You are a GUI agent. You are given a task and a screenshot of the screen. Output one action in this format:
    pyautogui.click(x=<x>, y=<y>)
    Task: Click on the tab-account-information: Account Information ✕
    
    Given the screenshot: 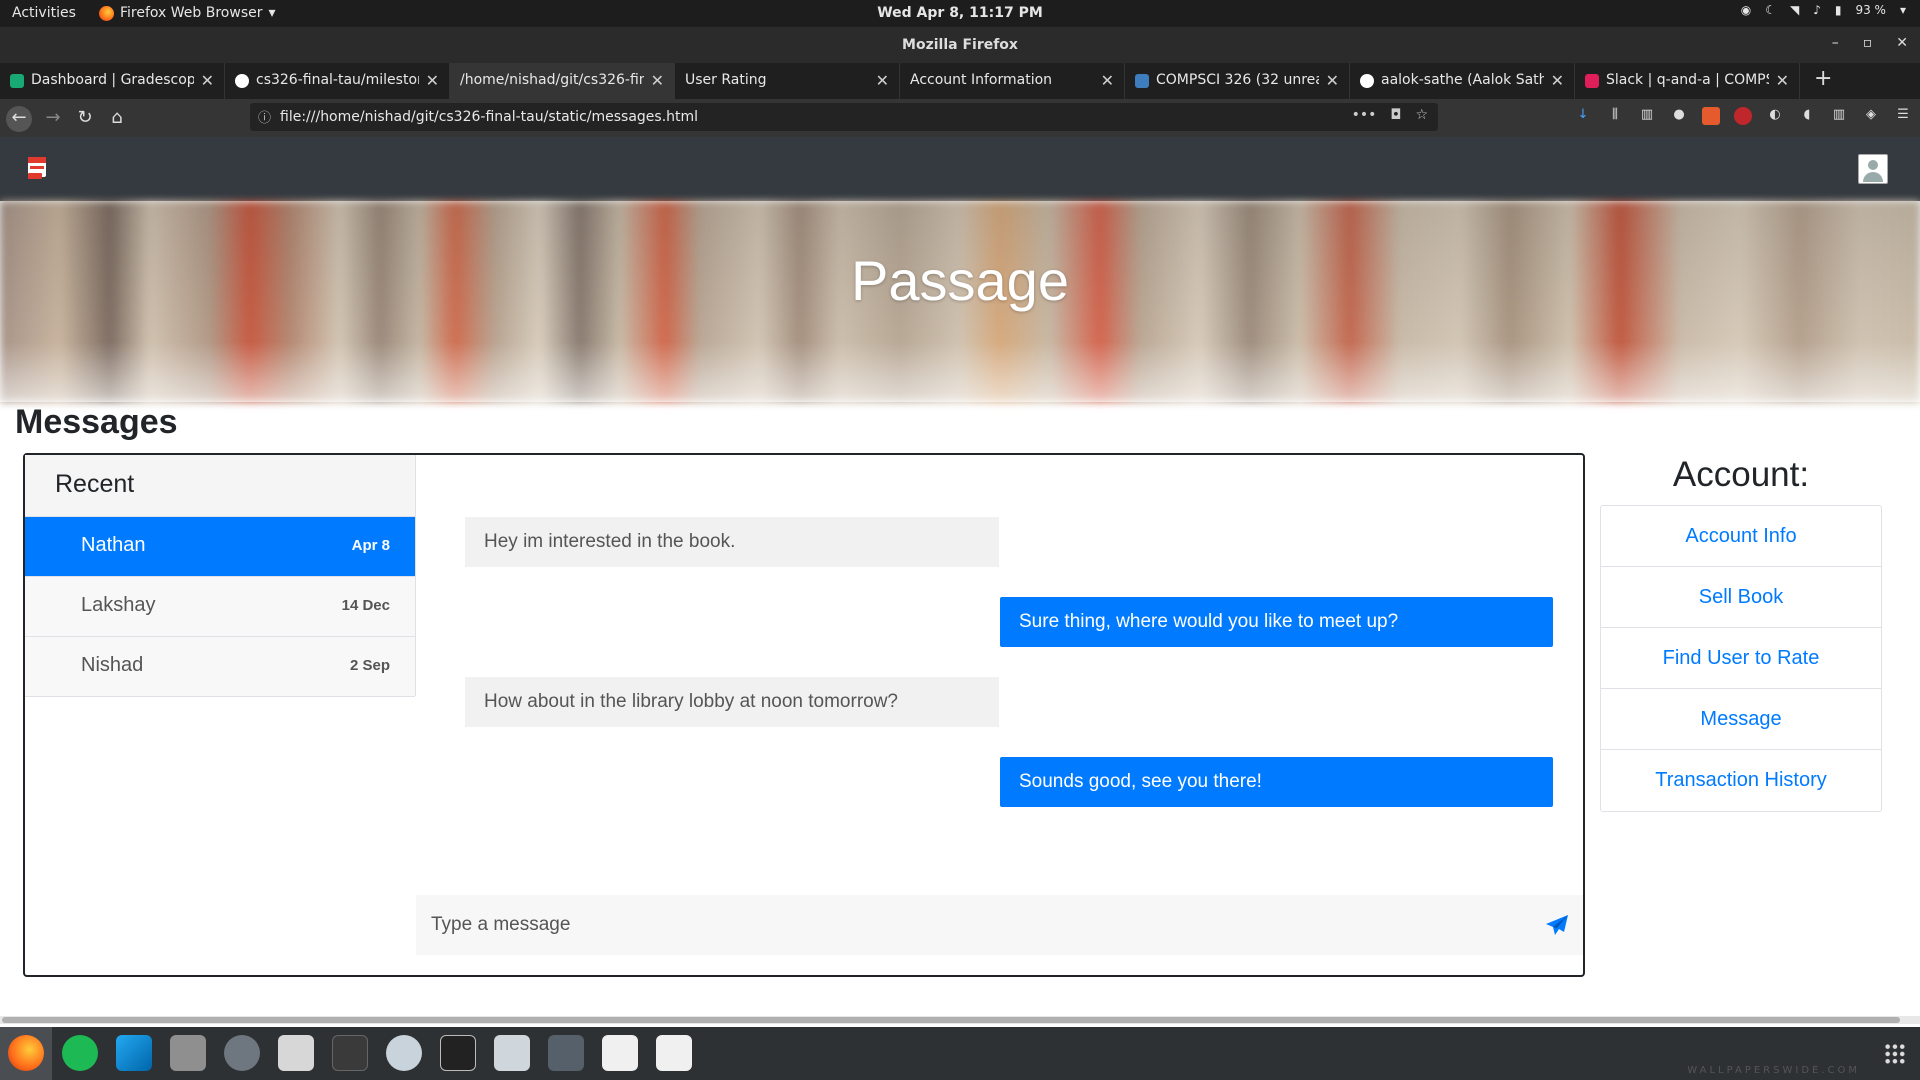 What is the action you would take?
    pyautogui.click(x=1012, y=81)
    